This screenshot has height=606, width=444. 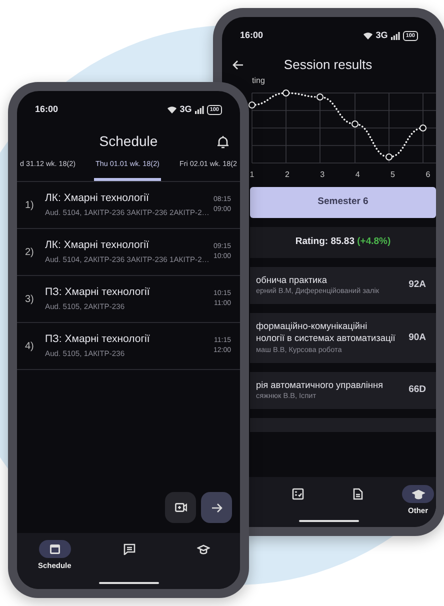 What do you see at coordinates (129, 549) in the screenshot?
I see `chat-icon` at bounding box center [129, 549].